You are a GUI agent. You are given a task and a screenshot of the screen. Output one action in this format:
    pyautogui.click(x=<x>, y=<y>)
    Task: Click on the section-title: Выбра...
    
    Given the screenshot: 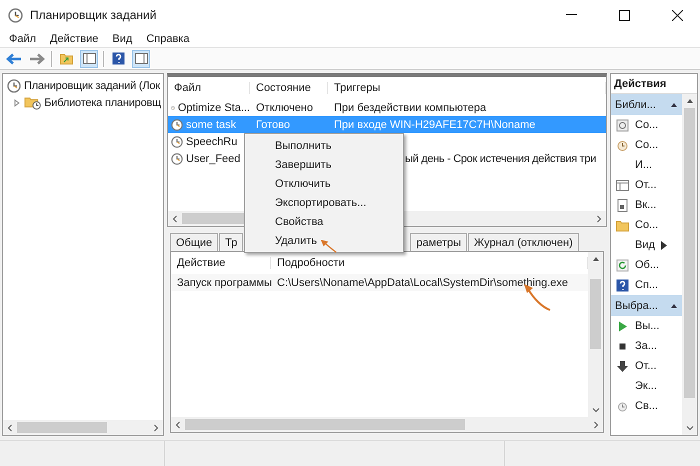 What is the action you would take?
    pyautogui.click(x=636, y=306)
    